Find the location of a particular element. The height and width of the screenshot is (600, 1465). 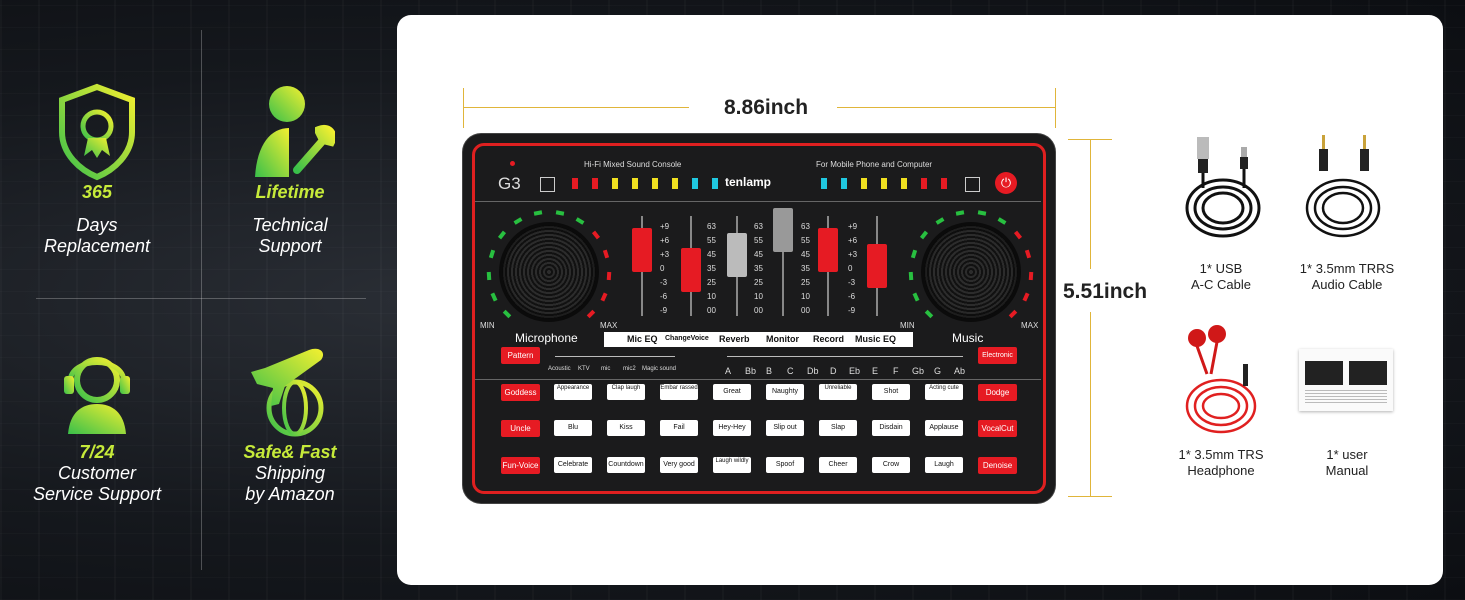

sound-effect-button: Crow is located at coordinates (891, 465).